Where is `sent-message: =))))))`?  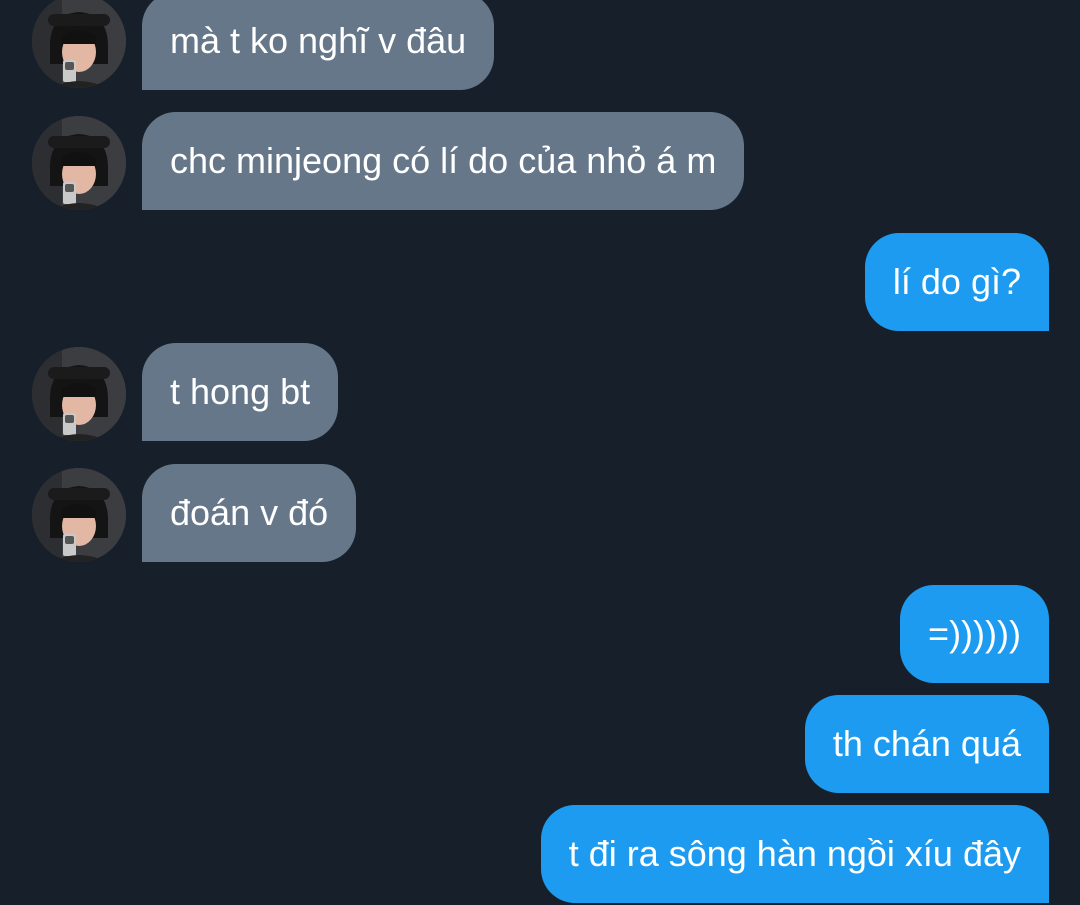
sent-message: =)))))) is located at coordinates (974, 634).